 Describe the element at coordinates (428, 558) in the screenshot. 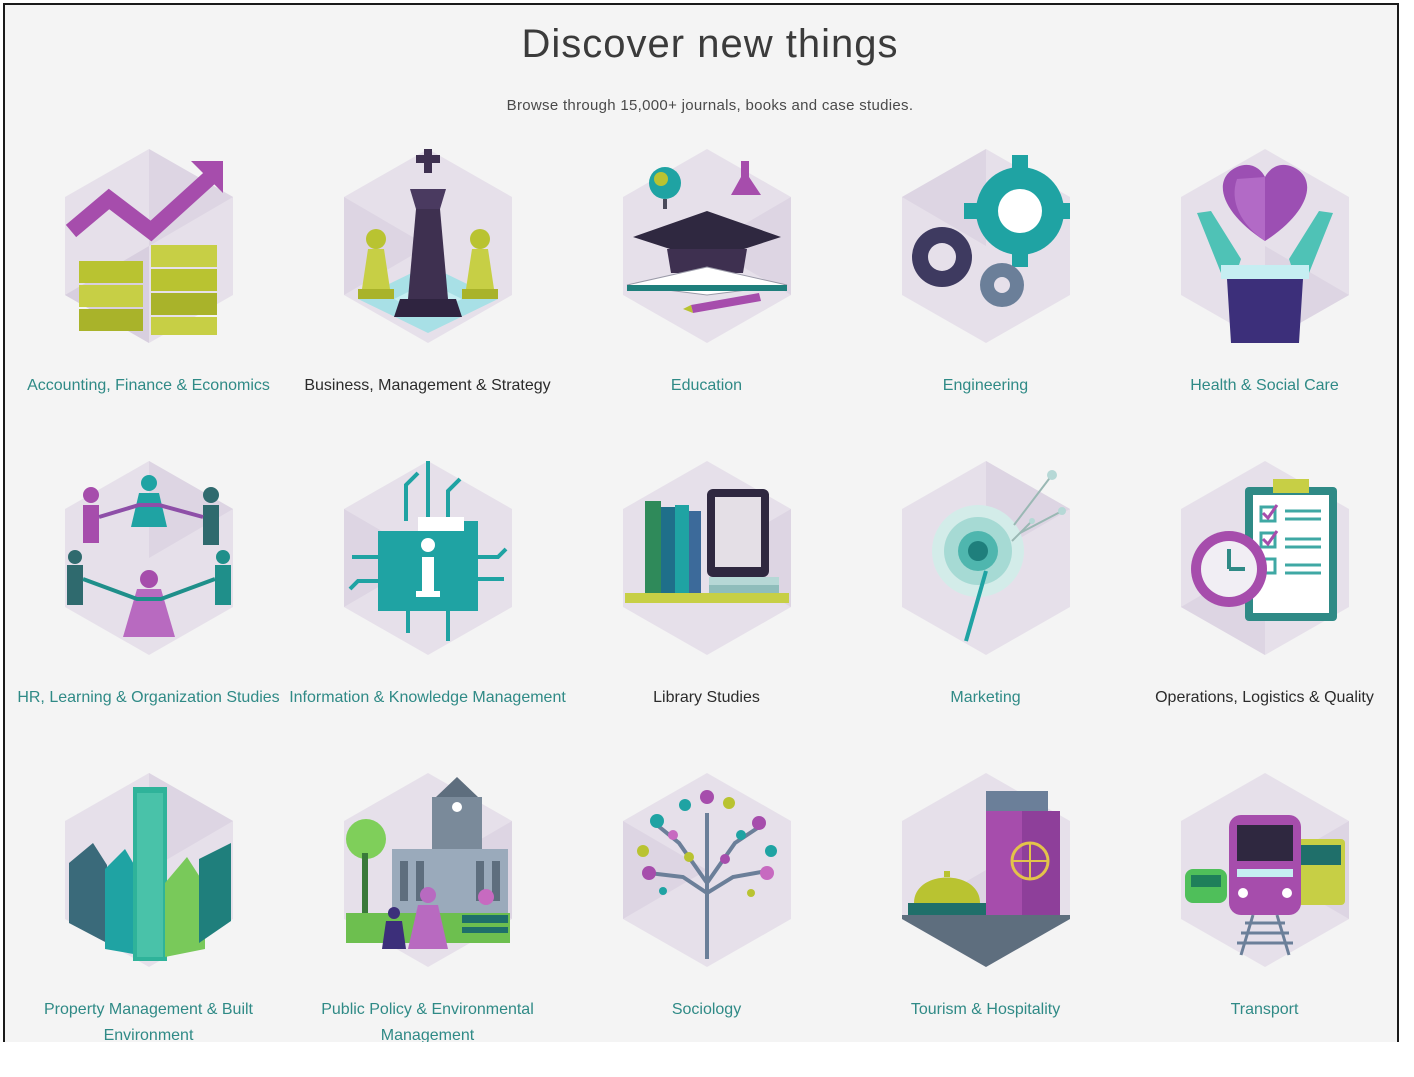

I see `info-folder-icon` at that location.